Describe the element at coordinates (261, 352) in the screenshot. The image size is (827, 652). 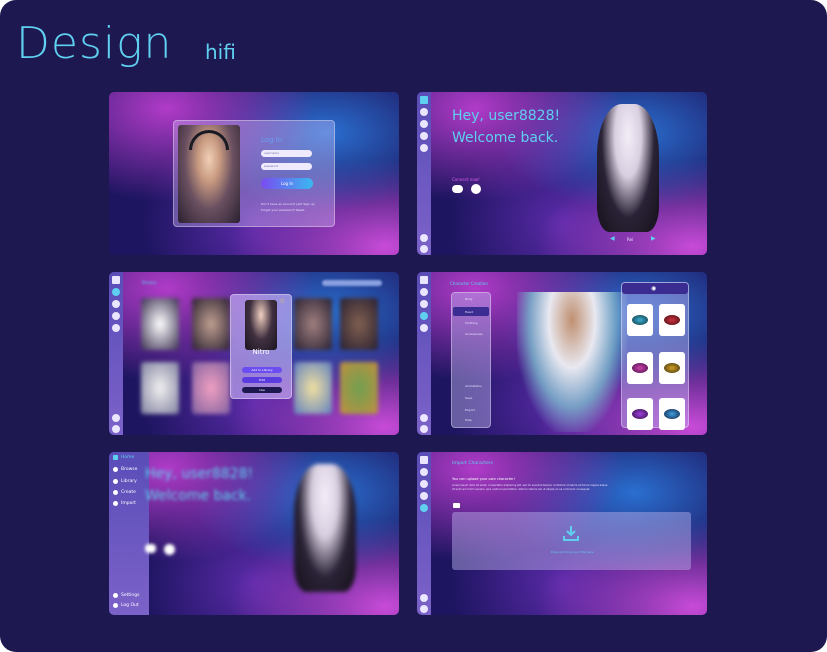
I see `popup-character-name: Nitro` at that location.